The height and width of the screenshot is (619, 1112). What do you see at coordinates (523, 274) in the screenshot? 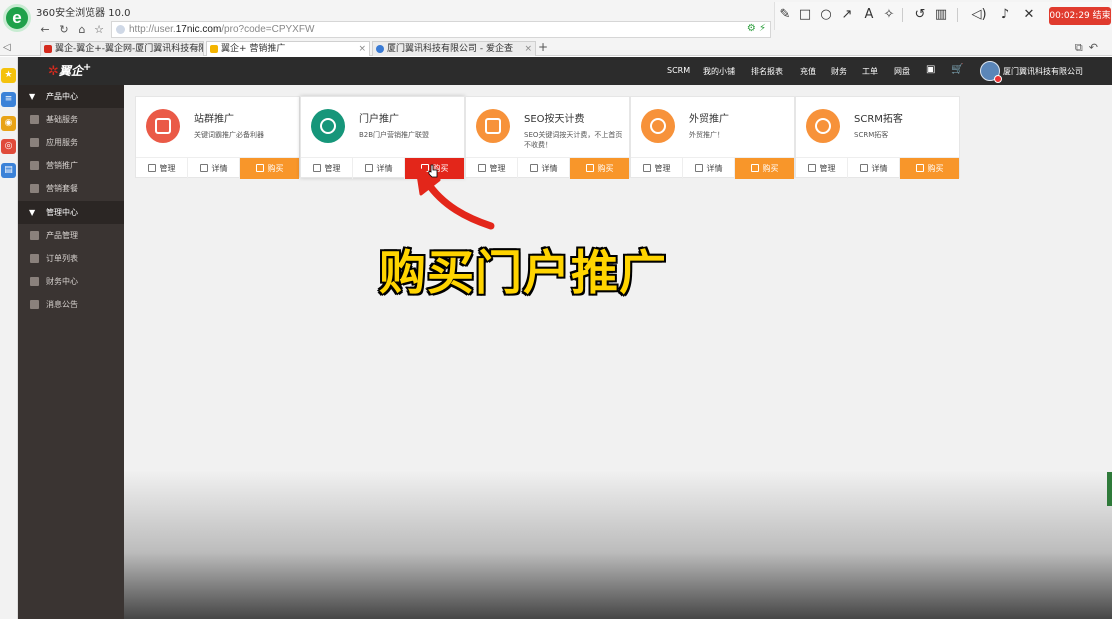
I see `tutorial-caption: 购买门户推广` at bounding box center [523, 274].